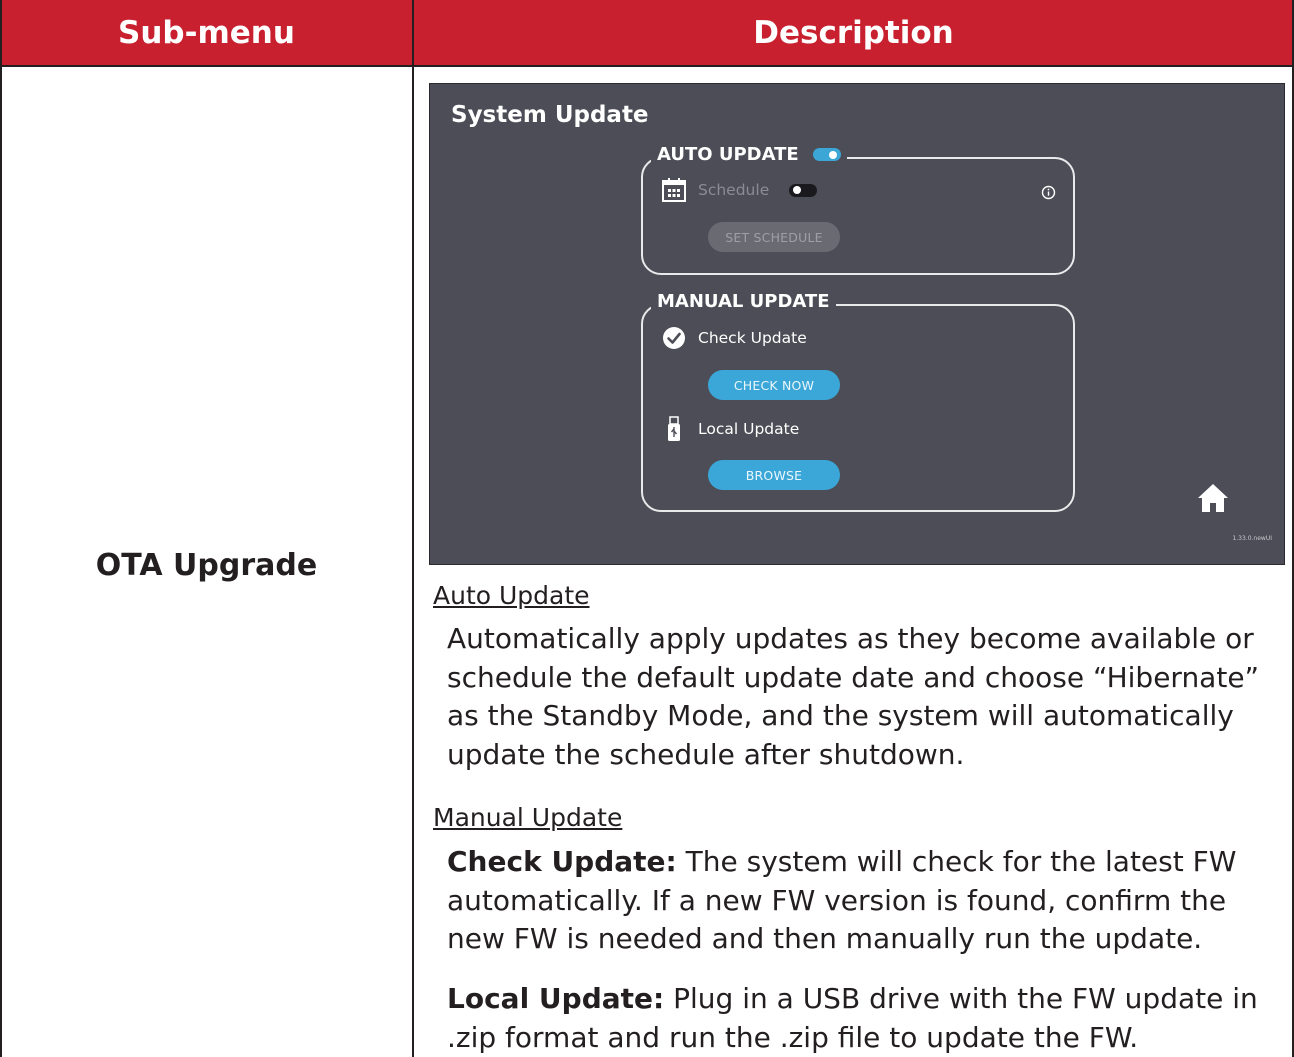 This screenshot has width=1294, height=1057. Describe the element at coordinates (206, 32) in the screenshot. I see `header-submenu: Sub-menu` at that location.